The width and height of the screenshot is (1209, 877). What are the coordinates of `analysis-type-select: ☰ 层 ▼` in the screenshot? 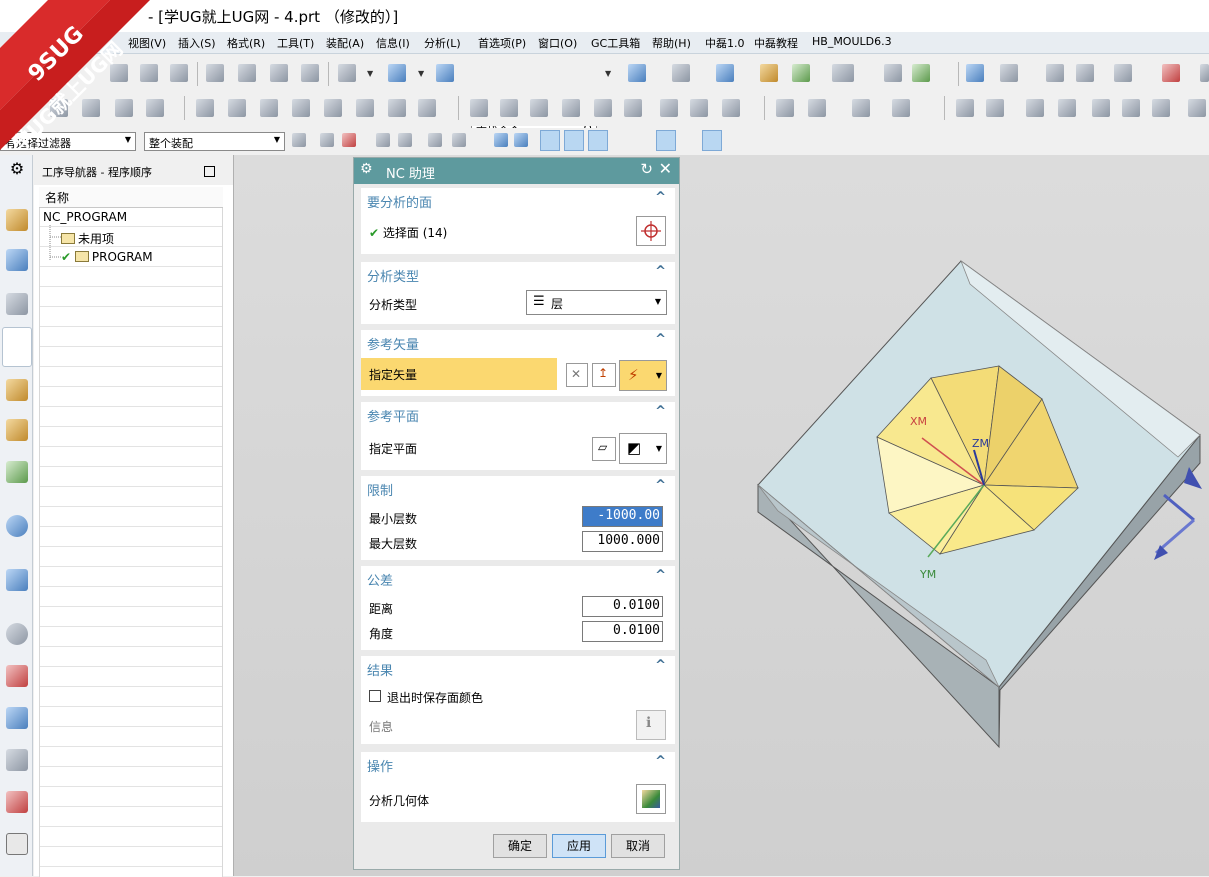 It's located at (596, 302).